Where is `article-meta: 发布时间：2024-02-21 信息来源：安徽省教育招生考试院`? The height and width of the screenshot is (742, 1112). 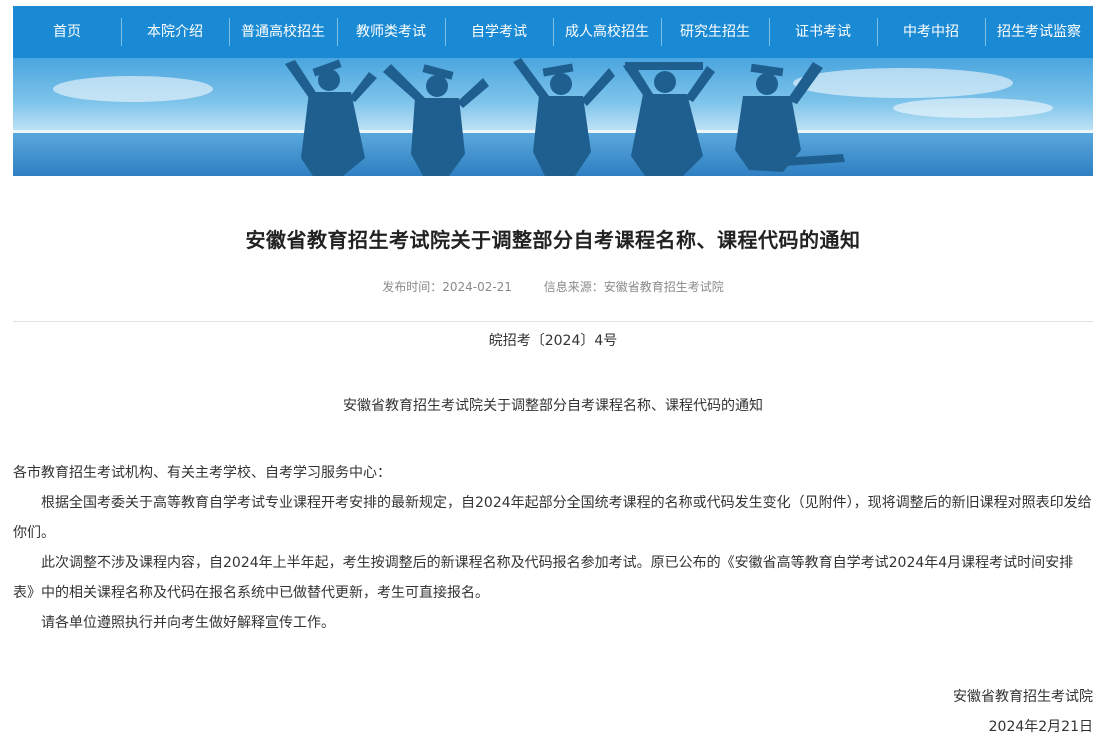 article-meta: 发布时间：2024-02-21 信息来源：安徽省教育招生考试院 is located at coordinates (553, 286).